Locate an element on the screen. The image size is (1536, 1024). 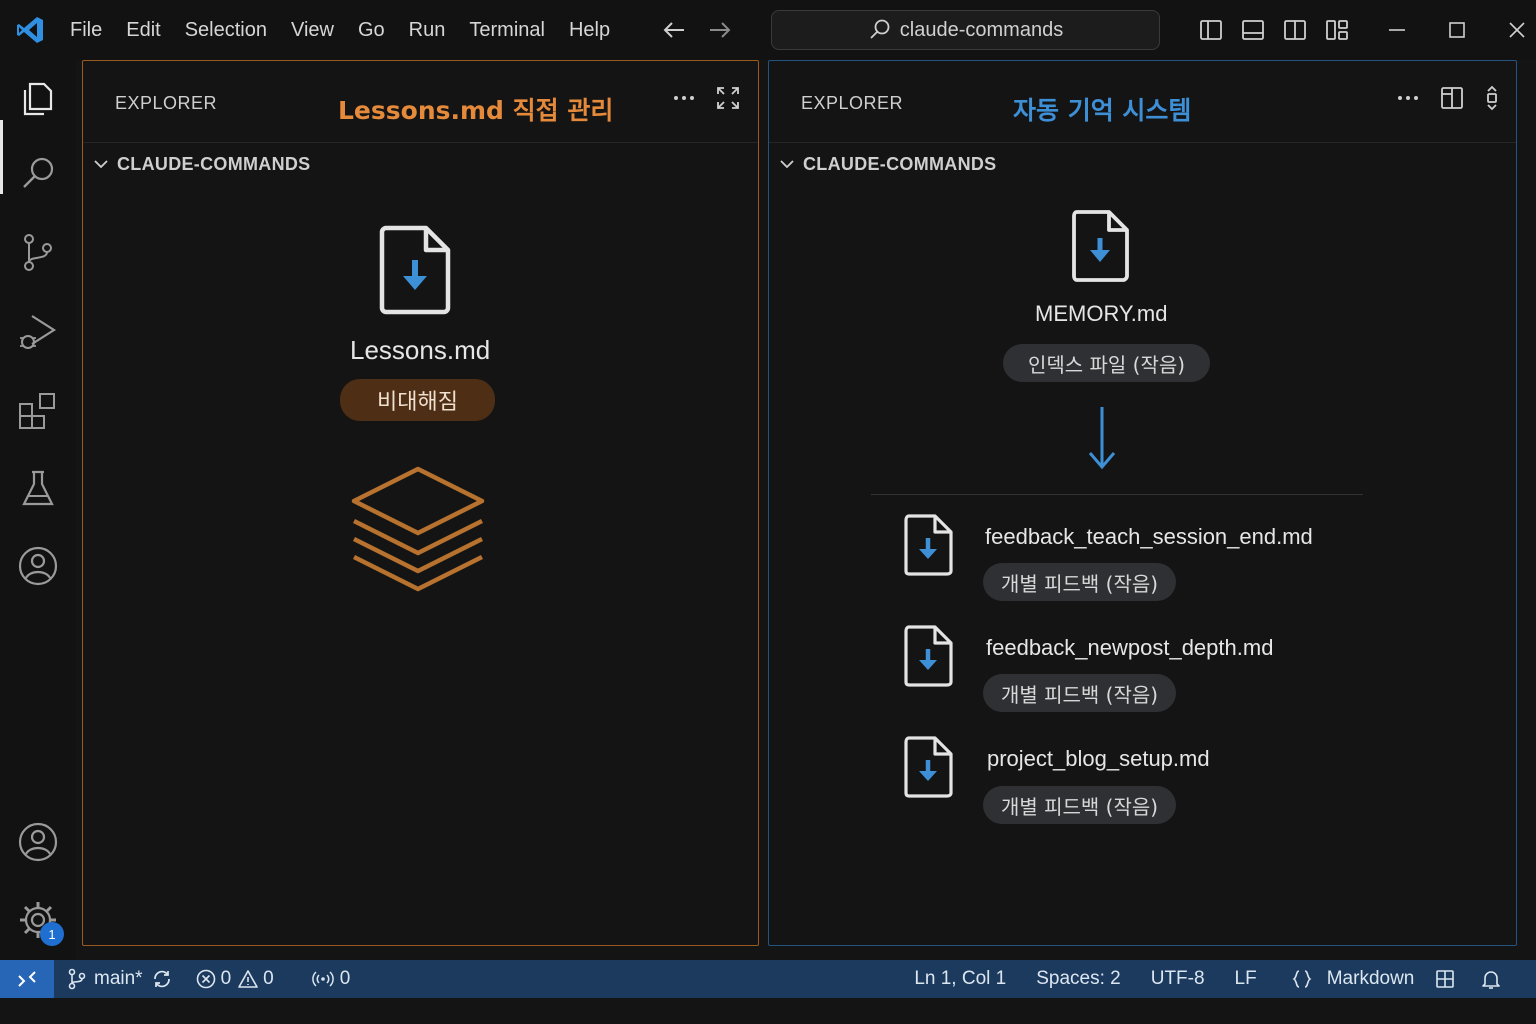
branch-indicator: main* is located at coordinates (104, 979).